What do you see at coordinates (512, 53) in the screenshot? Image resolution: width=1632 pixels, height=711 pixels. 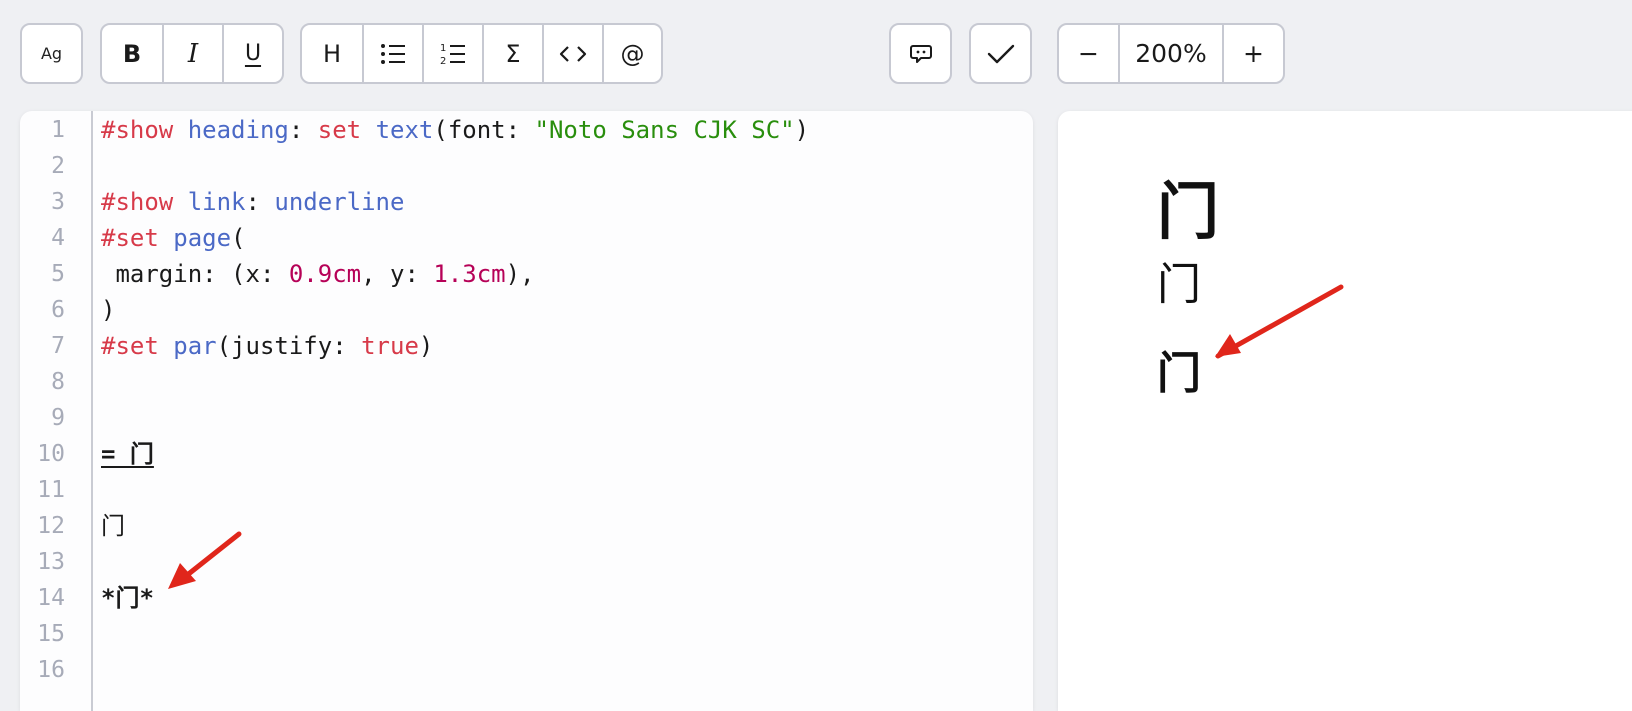 I see `math-button: Σ` at bounding box center [512, 53].